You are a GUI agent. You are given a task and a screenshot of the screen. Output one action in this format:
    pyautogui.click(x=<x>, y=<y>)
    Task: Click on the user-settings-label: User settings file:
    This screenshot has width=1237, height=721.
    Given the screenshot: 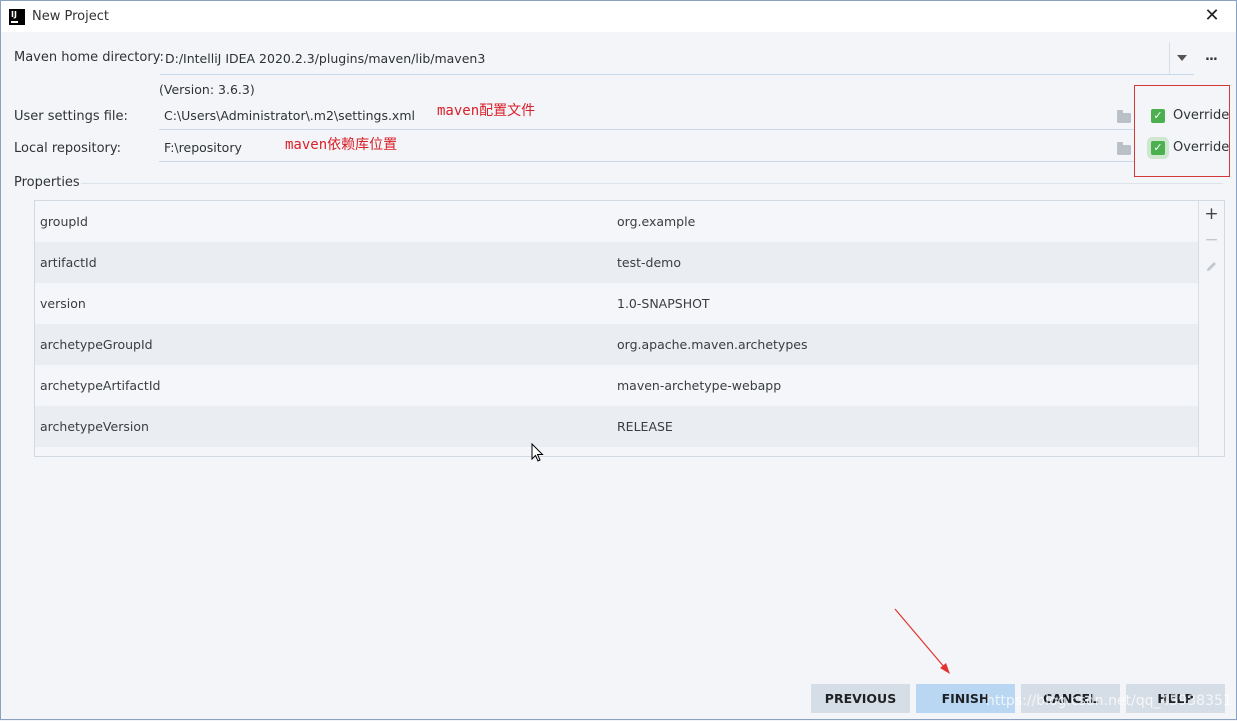 What is the action you would take?
    pyautogui.click(x=71, y=116)
    